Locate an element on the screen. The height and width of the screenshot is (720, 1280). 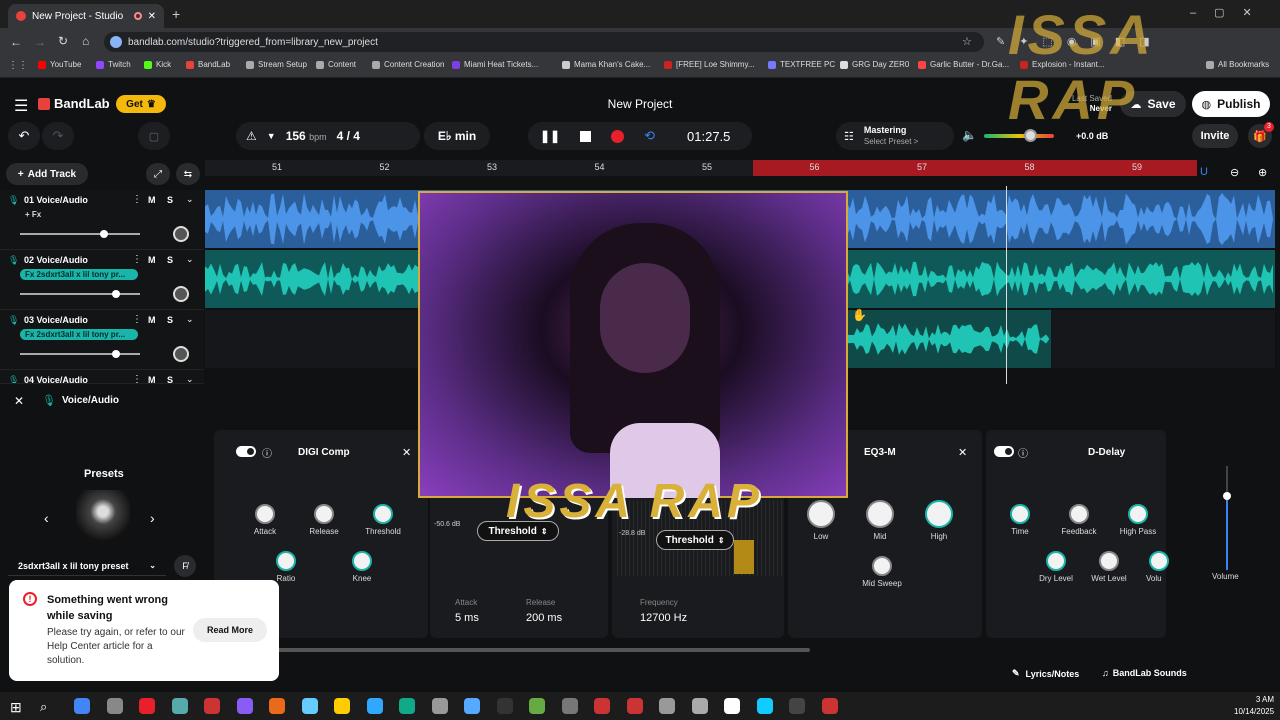
release-knob is located at coordinates (324, 514).